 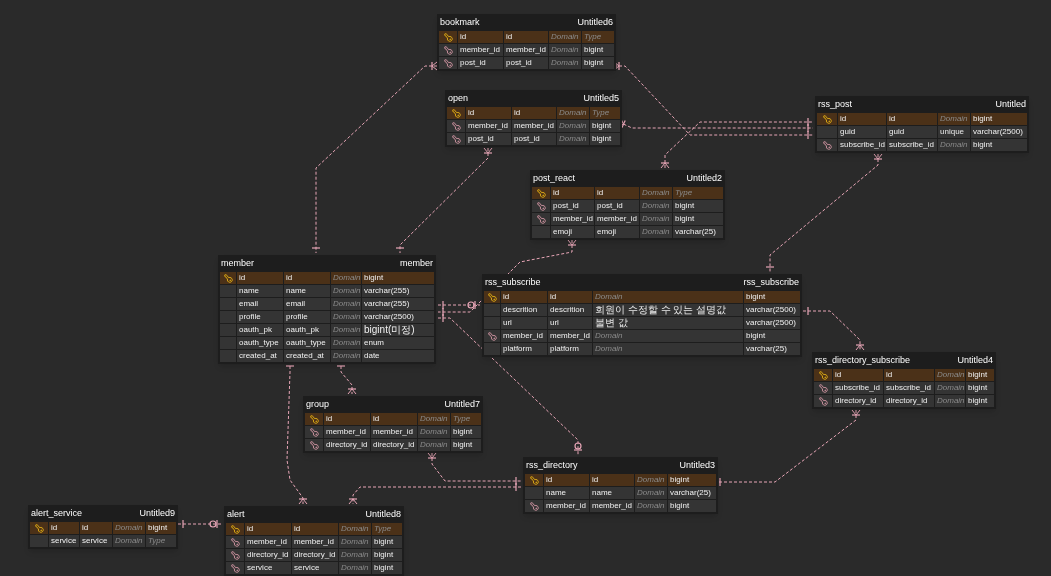 I want to click on table-label: rss_subscribe, so click(x=771, y=283).